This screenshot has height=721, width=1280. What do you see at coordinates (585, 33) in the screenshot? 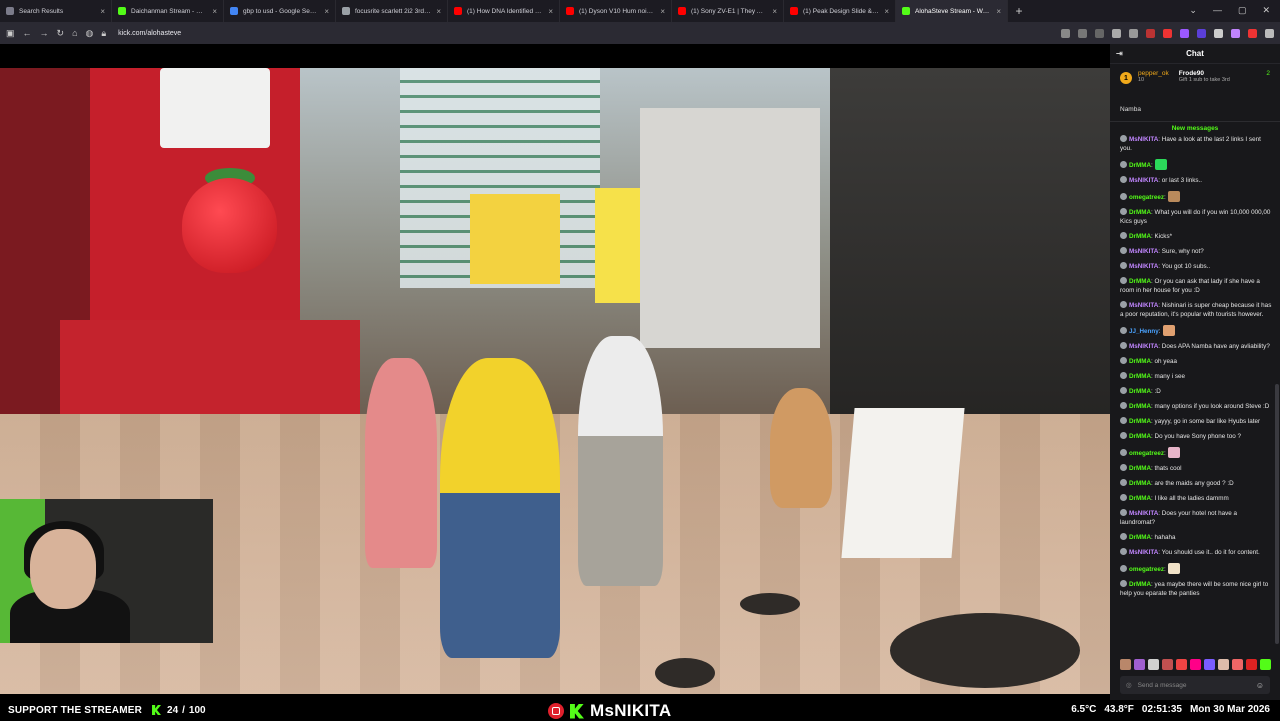
I see `address-bar: kick.com/alohasteve` at bounding box center [585, 33].